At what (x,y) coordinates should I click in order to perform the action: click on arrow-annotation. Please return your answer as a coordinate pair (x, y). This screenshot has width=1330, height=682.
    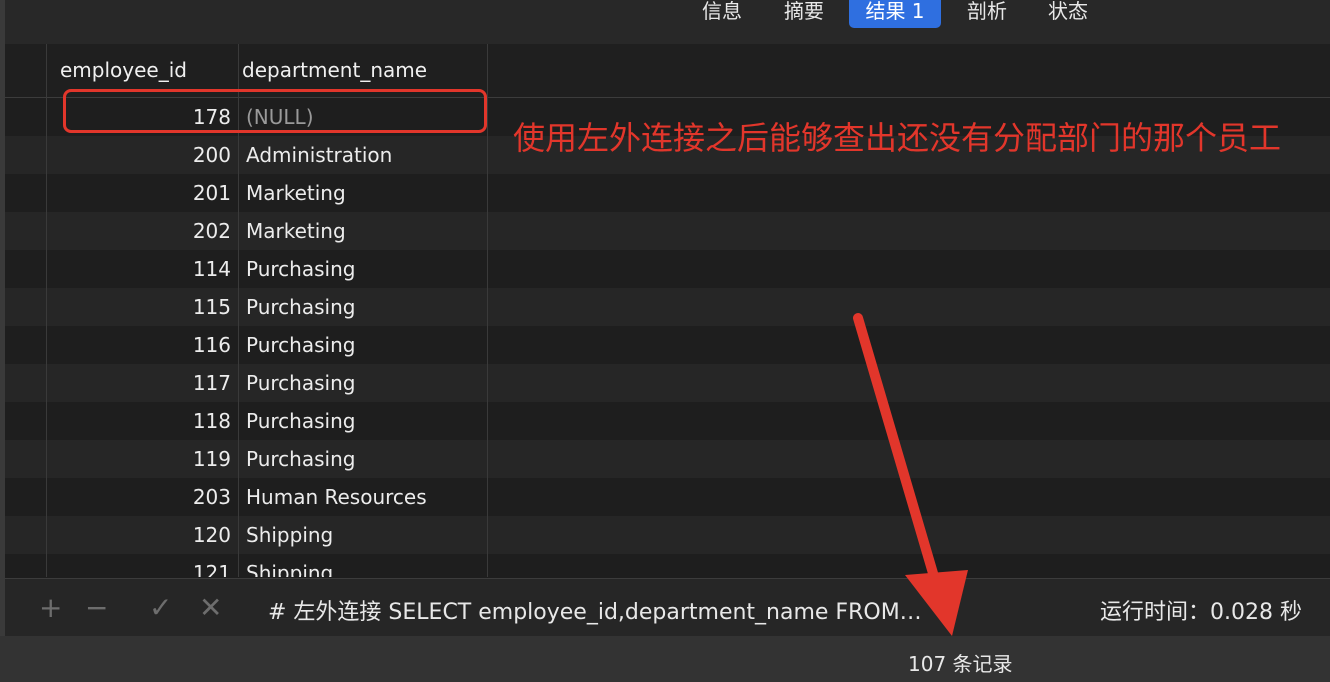
    Looking at the image, I should click on (910, 474).